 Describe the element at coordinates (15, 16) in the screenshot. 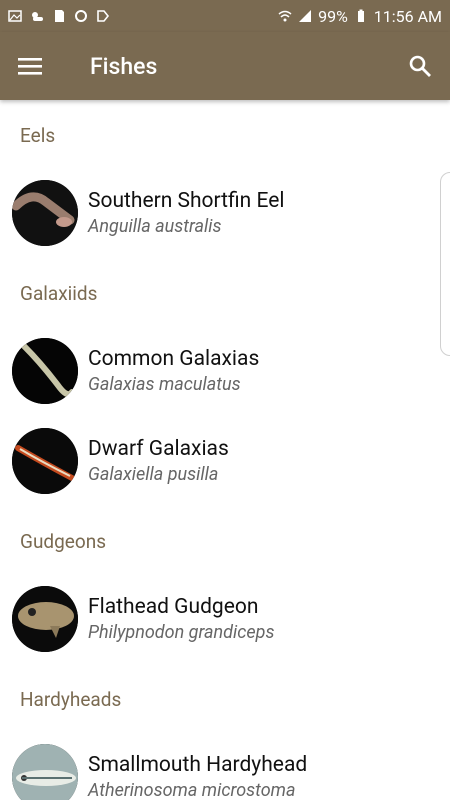

I see `image-icon` at that location.